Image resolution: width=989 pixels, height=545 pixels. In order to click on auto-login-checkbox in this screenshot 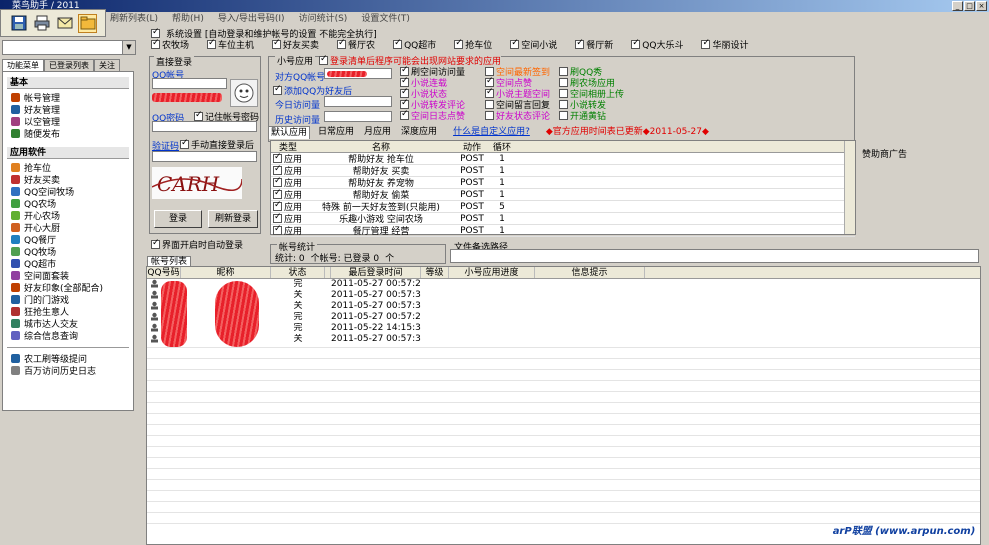, I will do `click(155, 32)`.